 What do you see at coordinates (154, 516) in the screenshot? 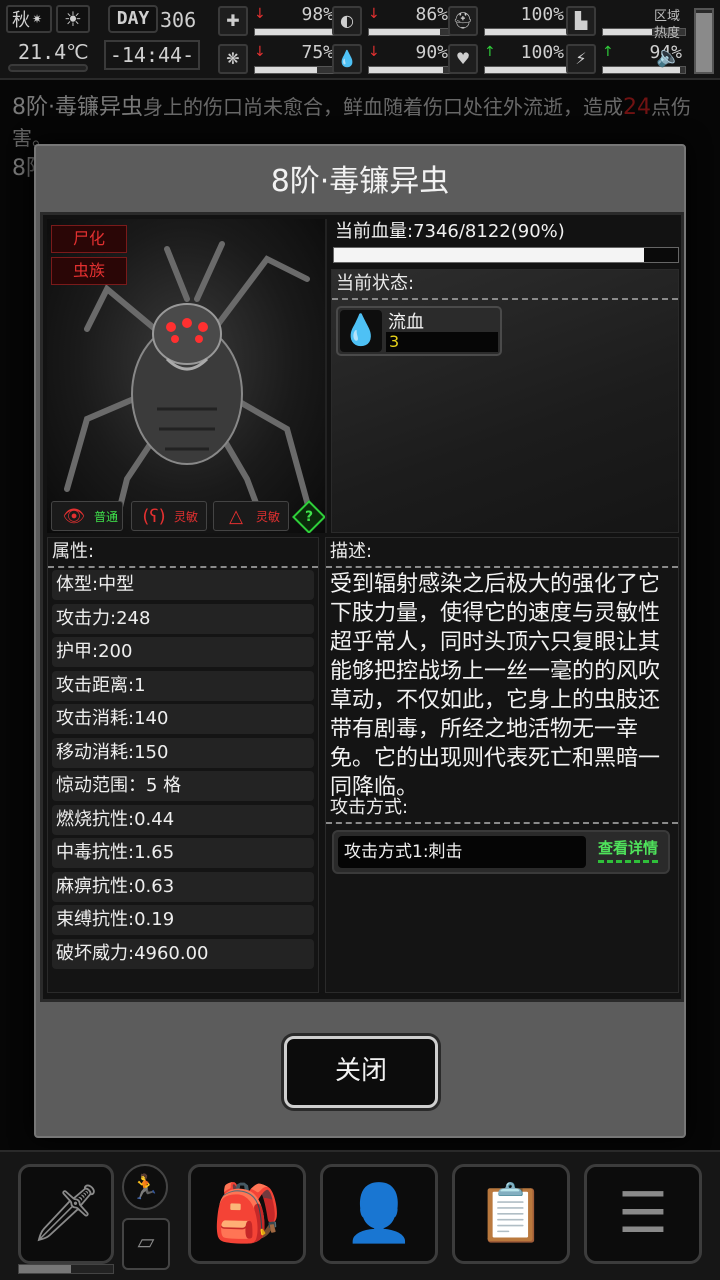
I see `ear-icon: (ʕ)` at bounding box center [154, 516].